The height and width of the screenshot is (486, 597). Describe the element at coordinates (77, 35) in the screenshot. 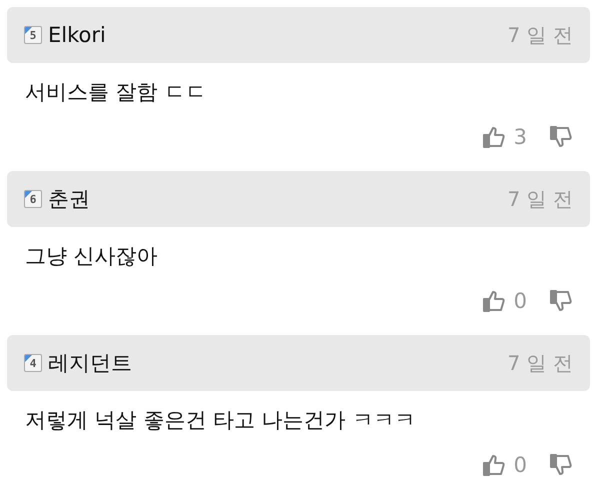

I see `author-name: Elkori` at that location.